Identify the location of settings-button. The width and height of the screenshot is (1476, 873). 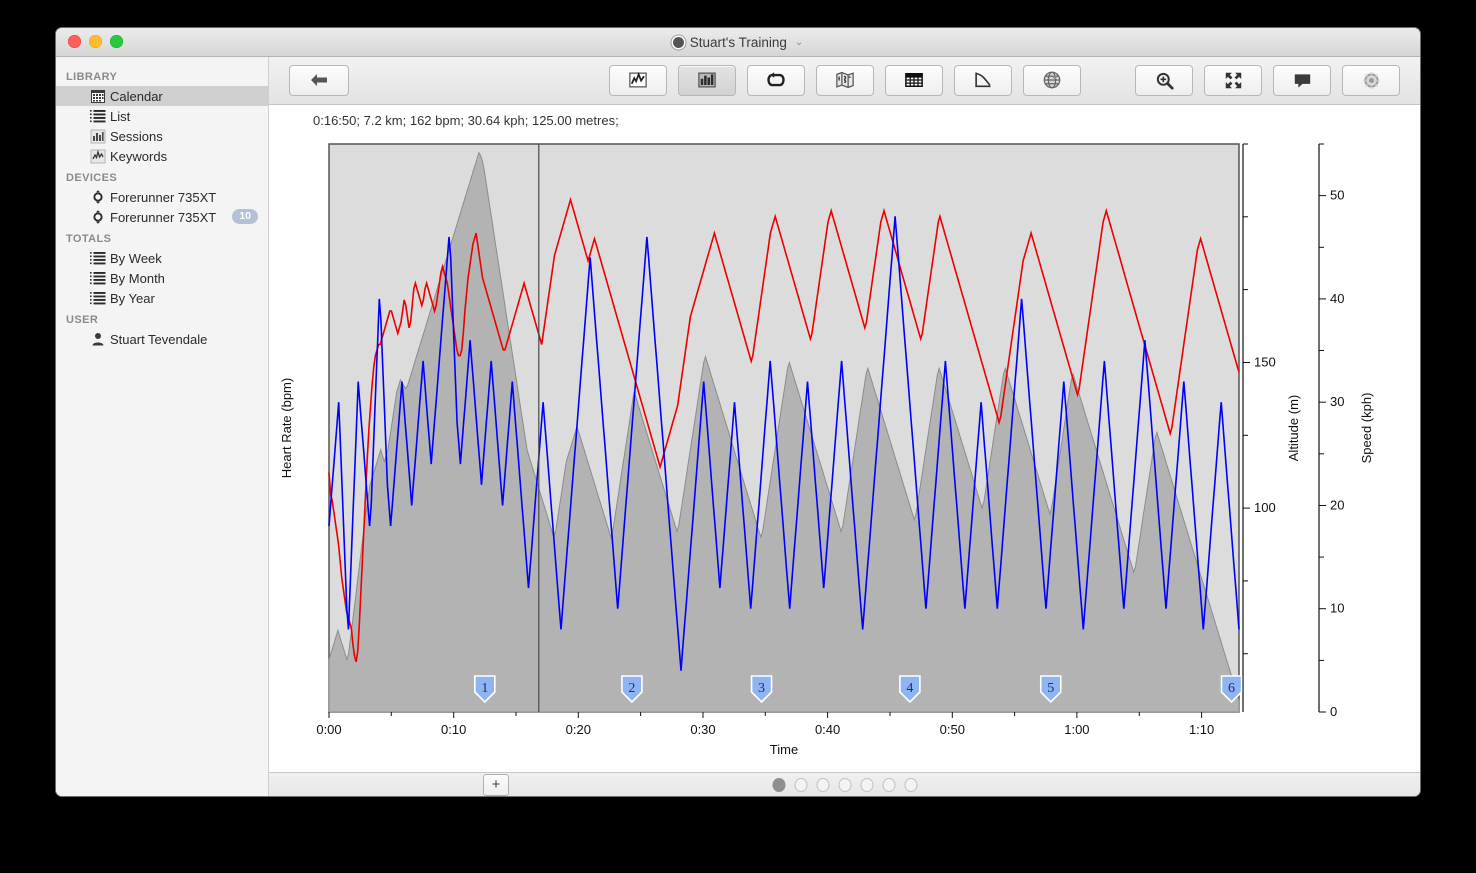
(1371, 80).